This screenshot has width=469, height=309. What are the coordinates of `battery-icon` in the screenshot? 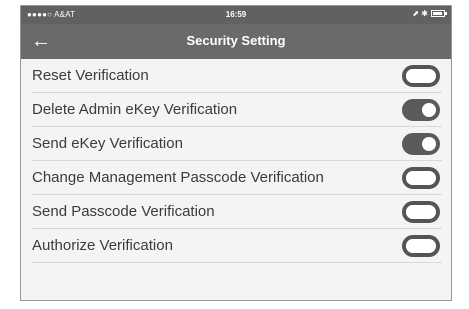 It's located at (439, 13).